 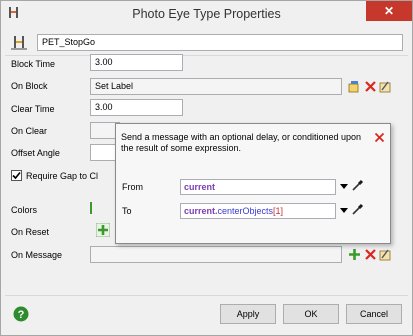 What do you see at coordinates (354, 86) in the screenshot?
I see `on-block-edit-properties-icon` at bounding box center [354, 86].